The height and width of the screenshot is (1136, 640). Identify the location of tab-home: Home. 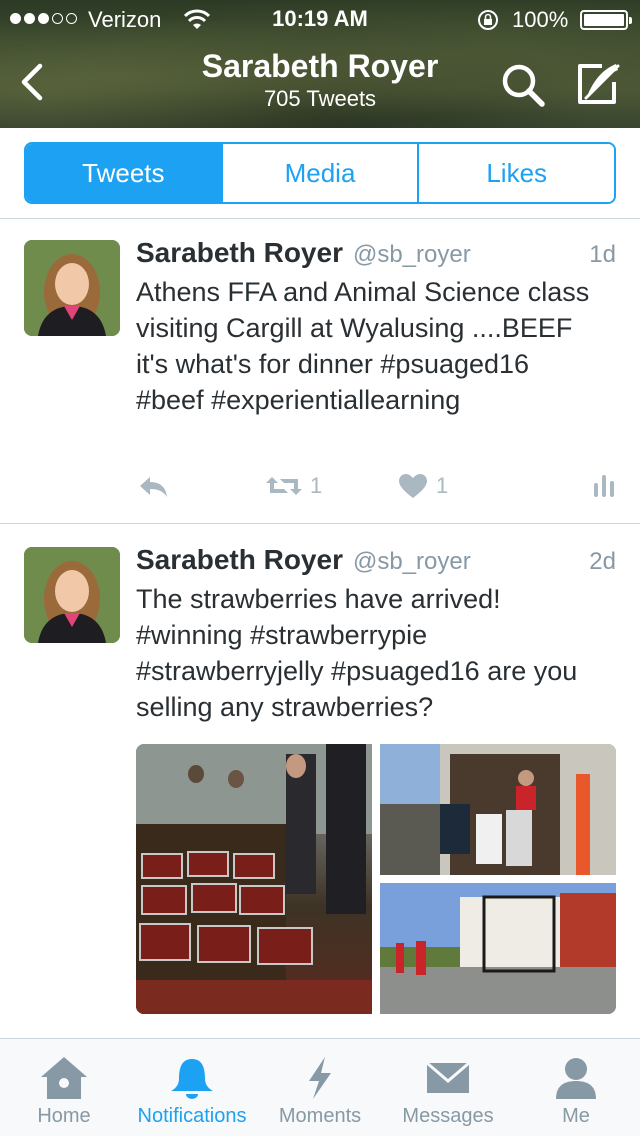
(64, 1087).